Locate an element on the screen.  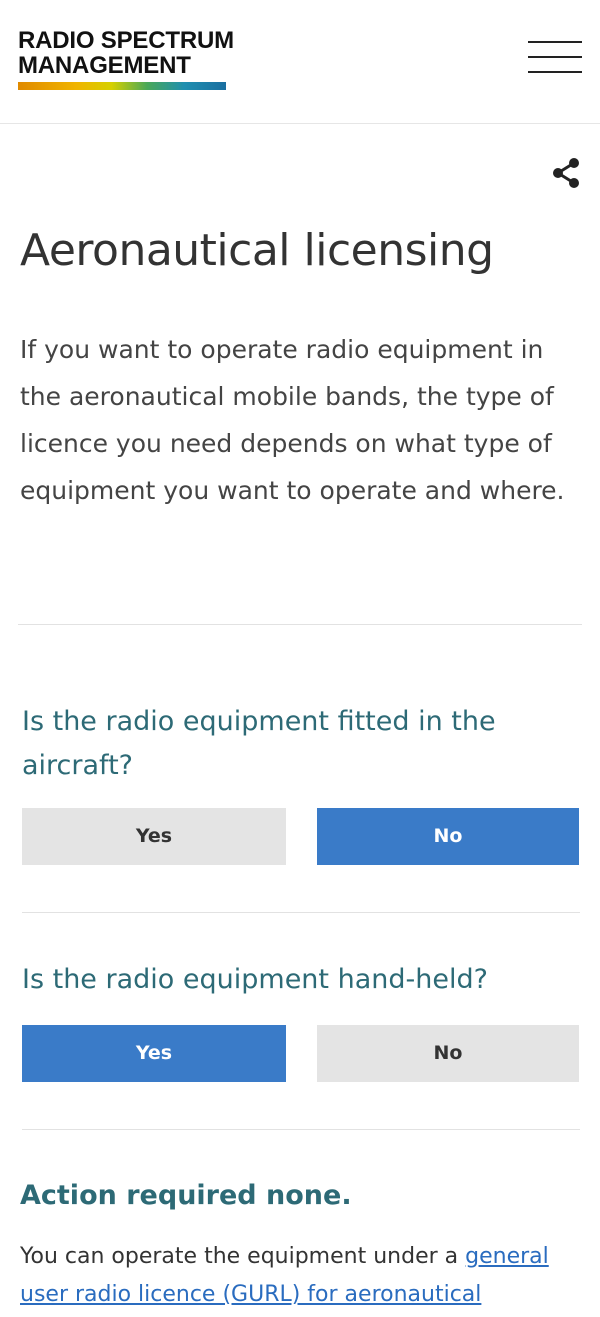
q1-yes-button: Yes is located at coordinates (154, 836).